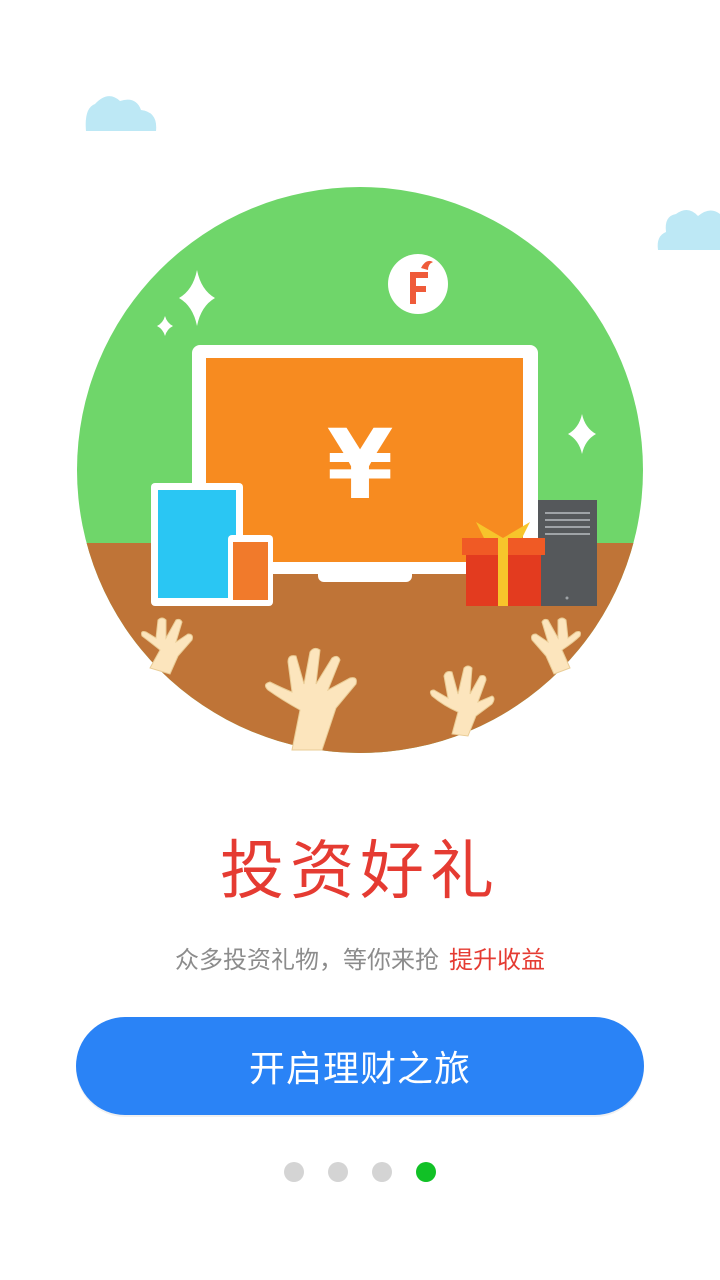 The image size is (720, 1280). Describe the element at coordinates (497, 960) in the screenshot. I see `subtitle-highlight: 提升收益` at that location.